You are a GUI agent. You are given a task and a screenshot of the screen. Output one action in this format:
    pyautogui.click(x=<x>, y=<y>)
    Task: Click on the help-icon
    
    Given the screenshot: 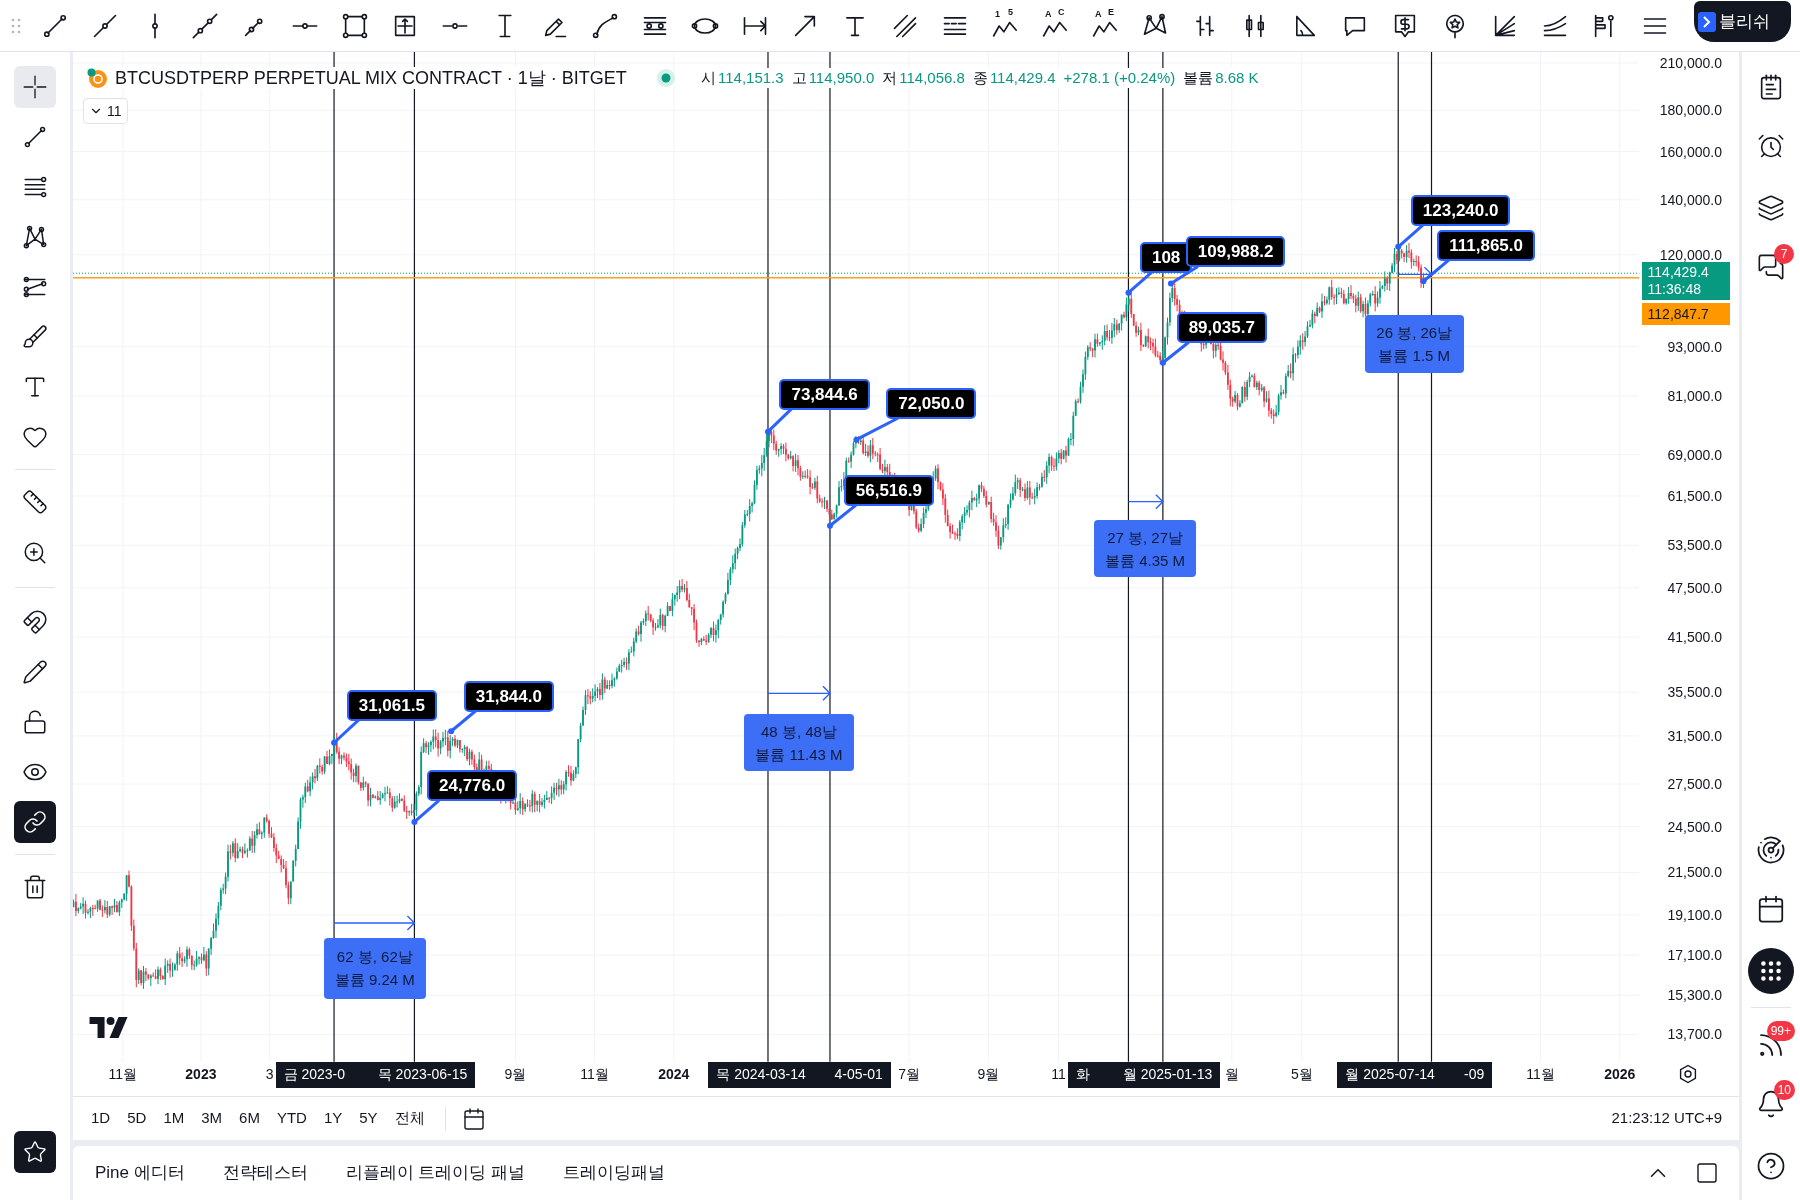 What is the action you would take?
    pyautogui.click(x=1771, y=1166)
    